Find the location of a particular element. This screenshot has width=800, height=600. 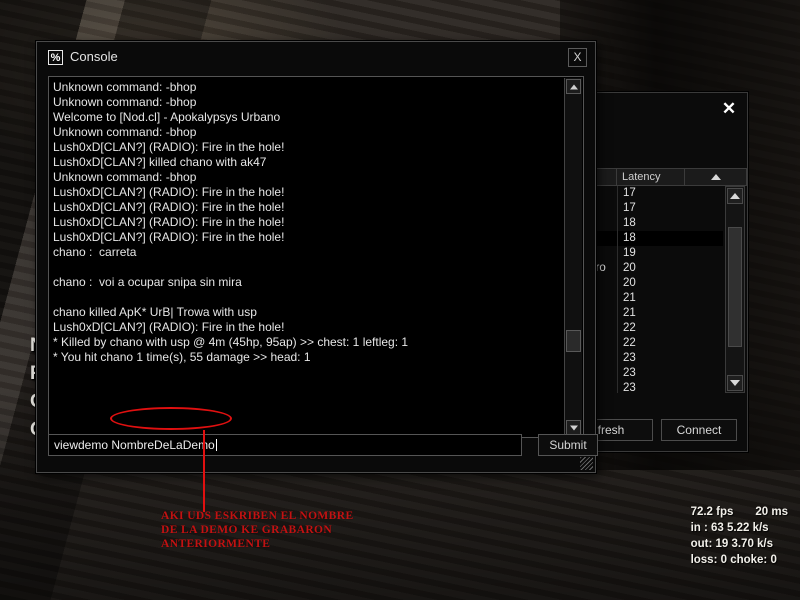

close-icon: ✕ is located at coordinates (729, 109).